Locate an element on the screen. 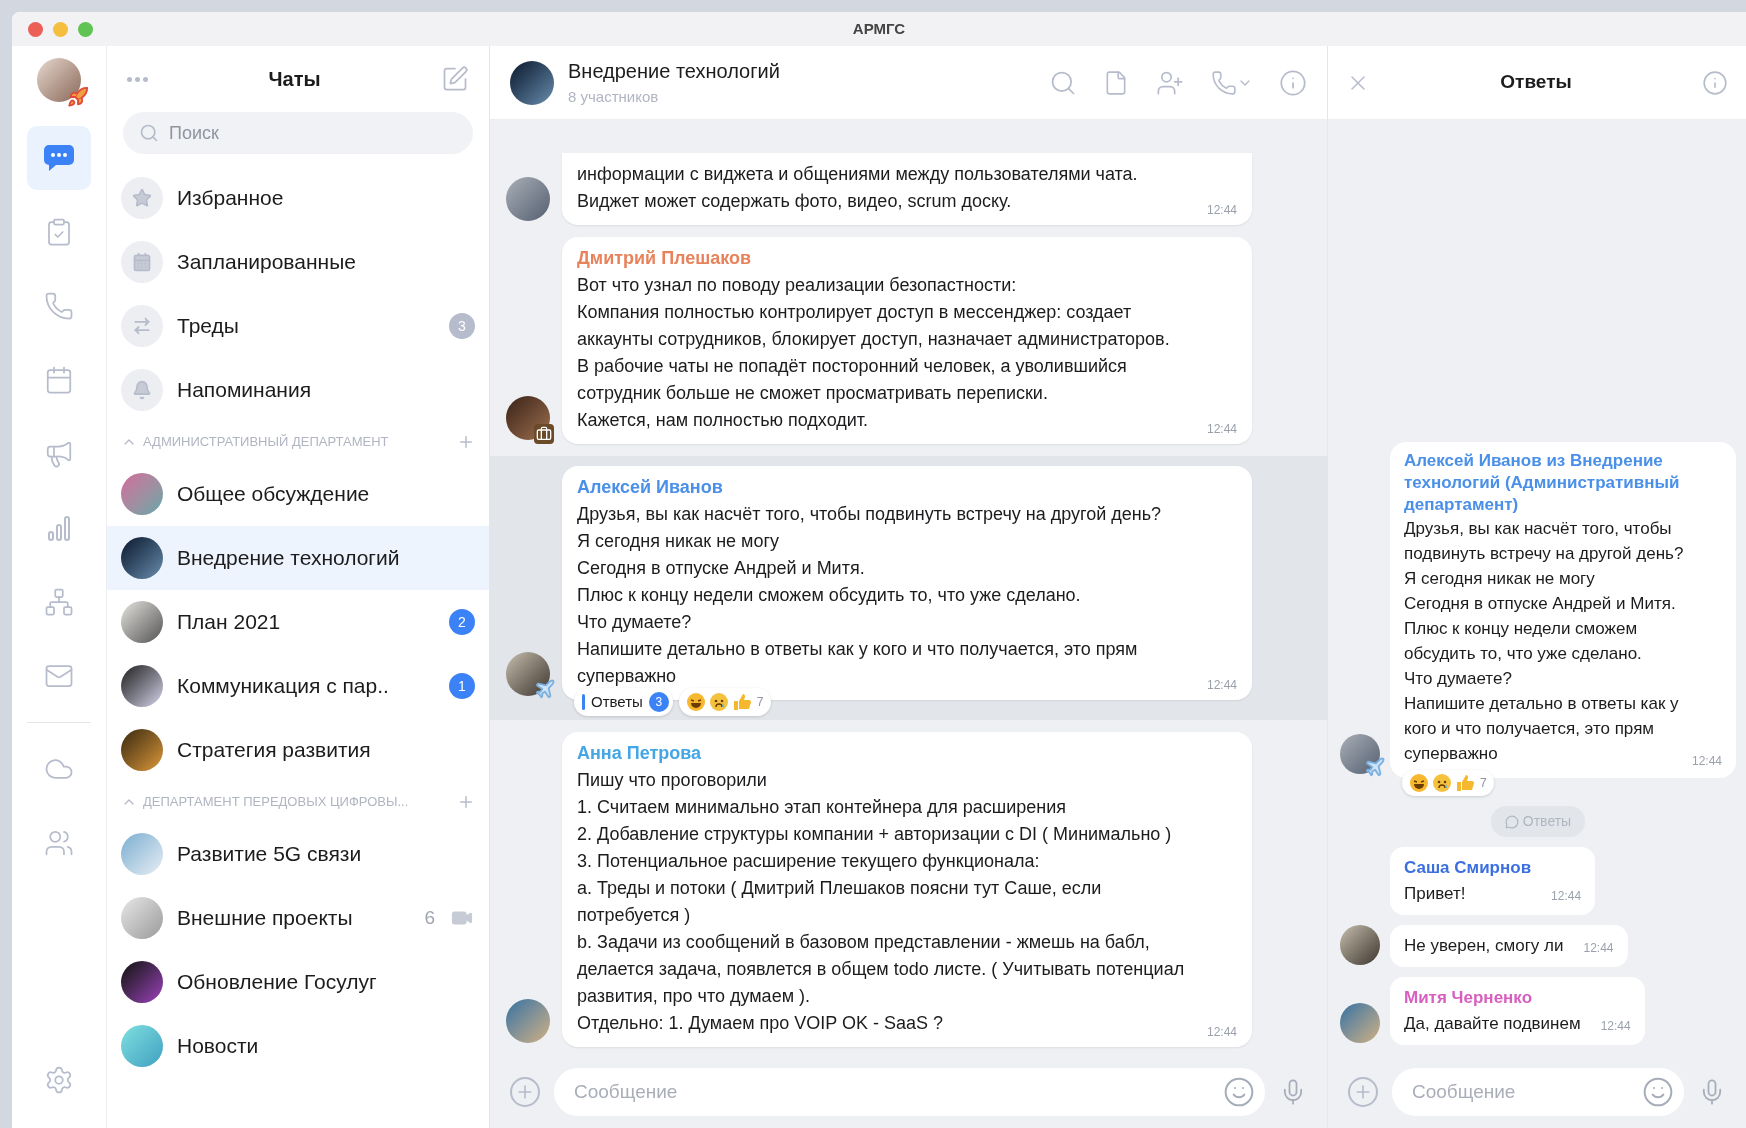  chat-bubble-icon is located at coordinates (59, 158).